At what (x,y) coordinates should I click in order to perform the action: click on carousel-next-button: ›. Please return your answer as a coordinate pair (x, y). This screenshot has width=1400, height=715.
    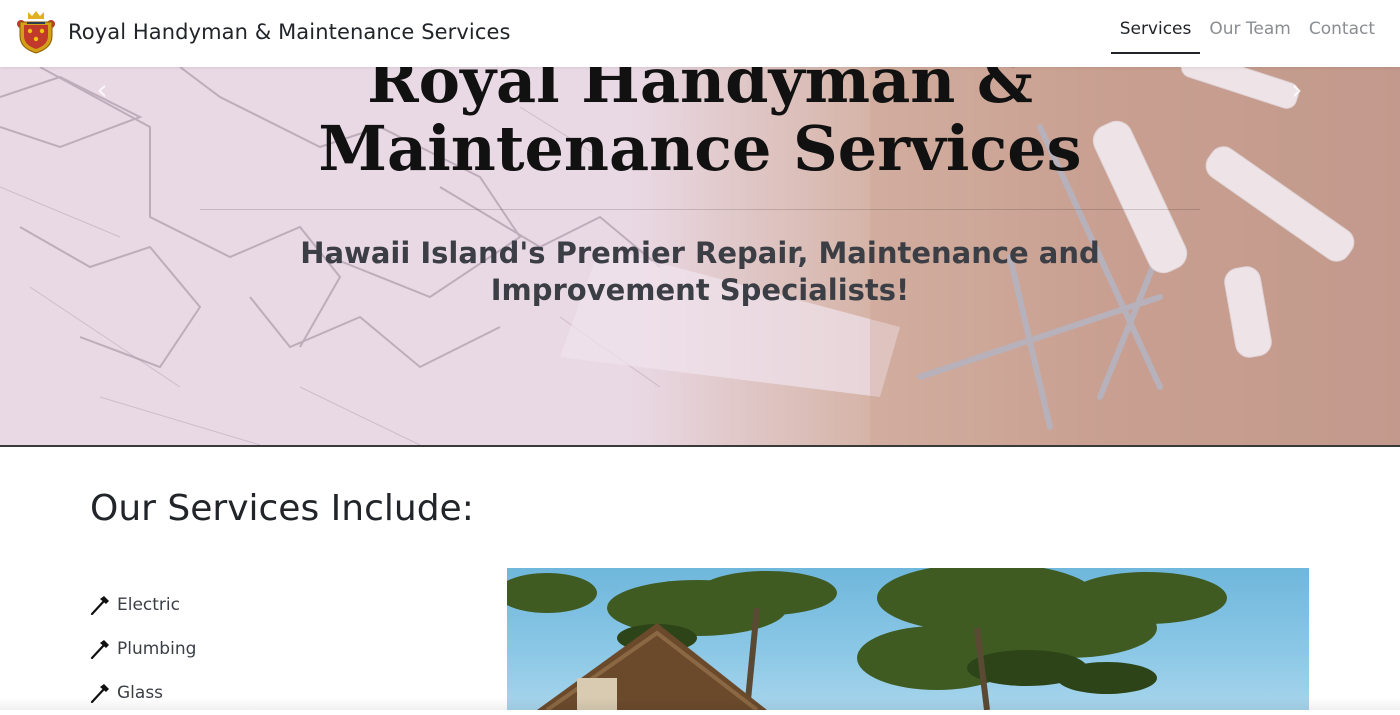
    Looking at the image, I should click on (1297, 90).